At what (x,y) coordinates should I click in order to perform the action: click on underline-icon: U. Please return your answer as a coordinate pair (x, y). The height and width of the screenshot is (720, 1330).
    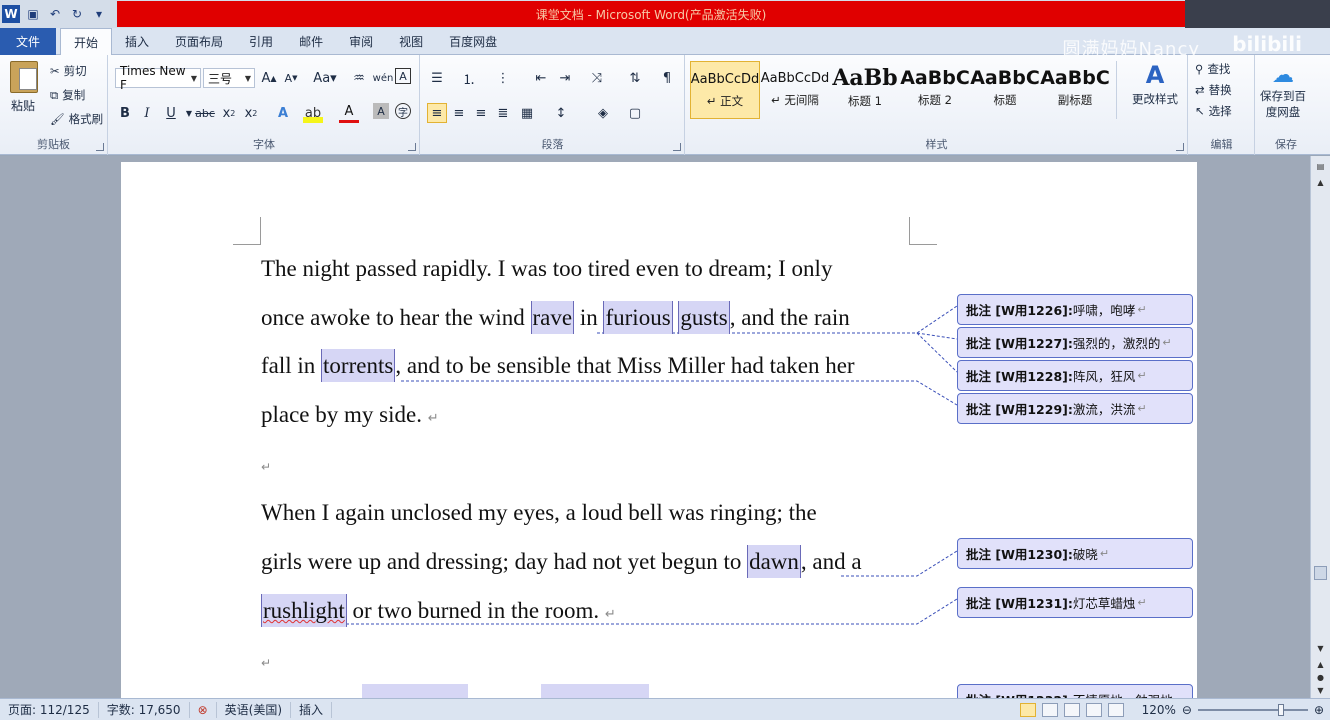
    Looking at the image, I should click on (171, 113).